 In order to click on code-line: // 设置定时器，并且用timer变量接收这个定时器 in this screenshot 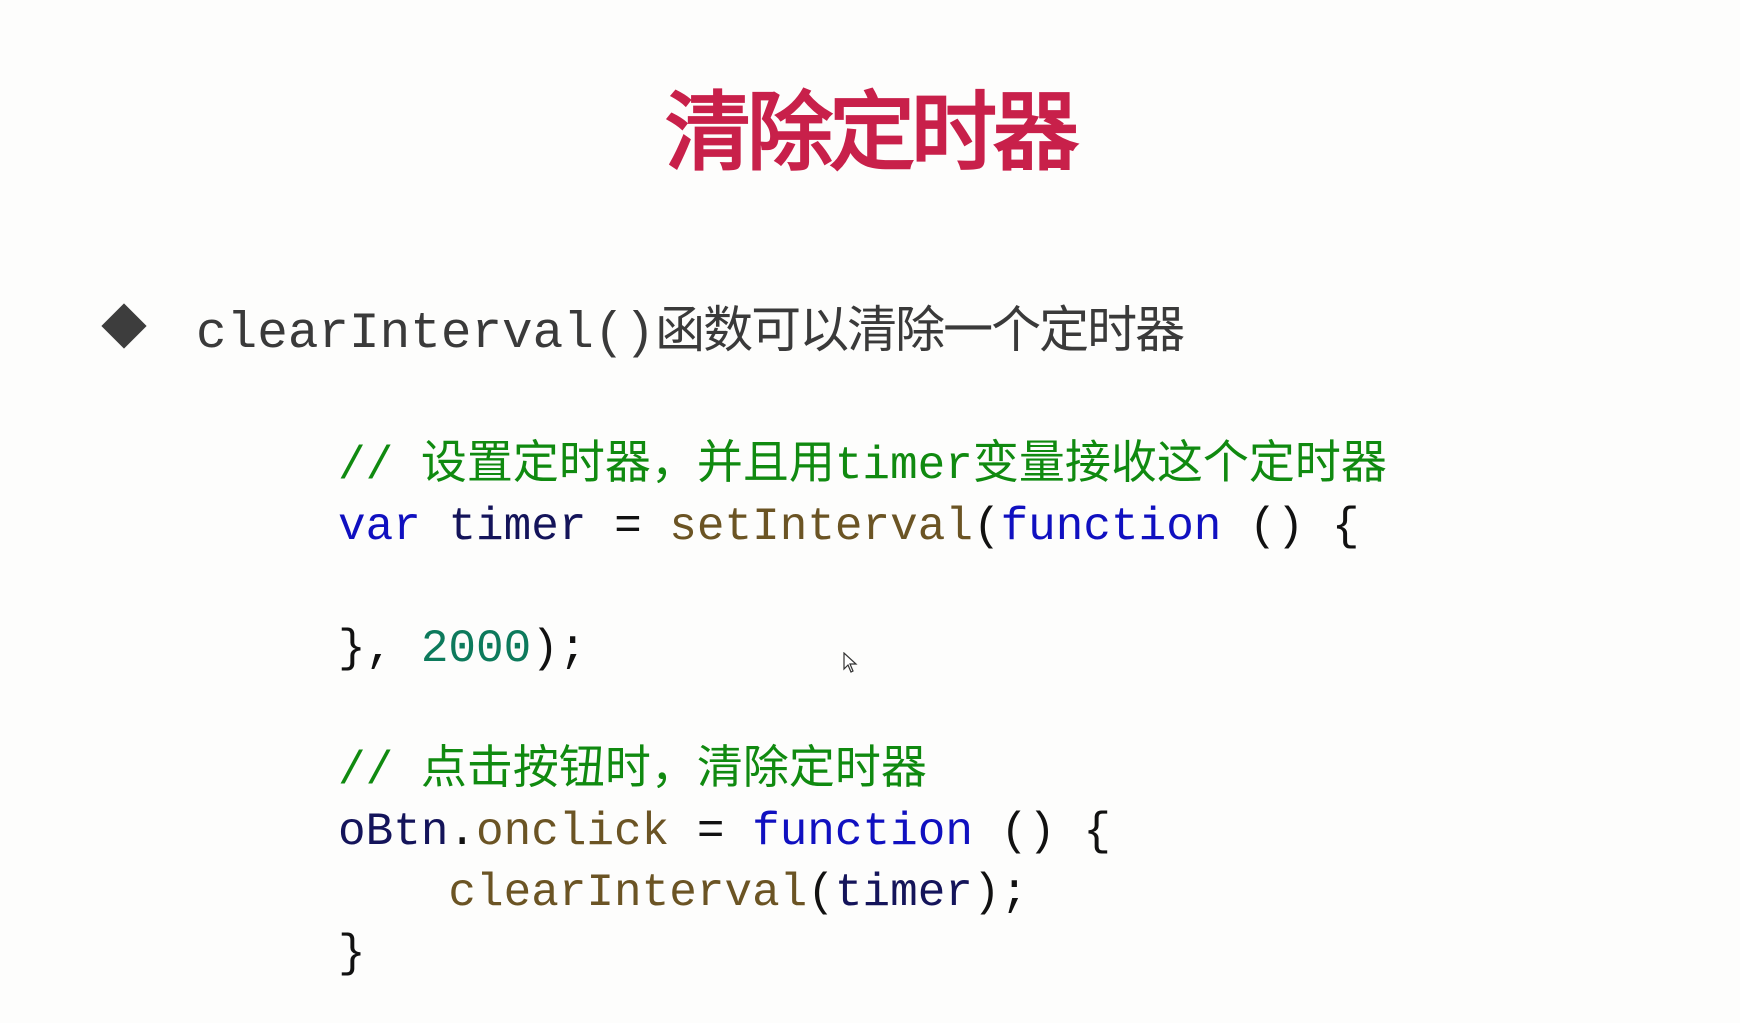, I will do `click(862, 466)`.